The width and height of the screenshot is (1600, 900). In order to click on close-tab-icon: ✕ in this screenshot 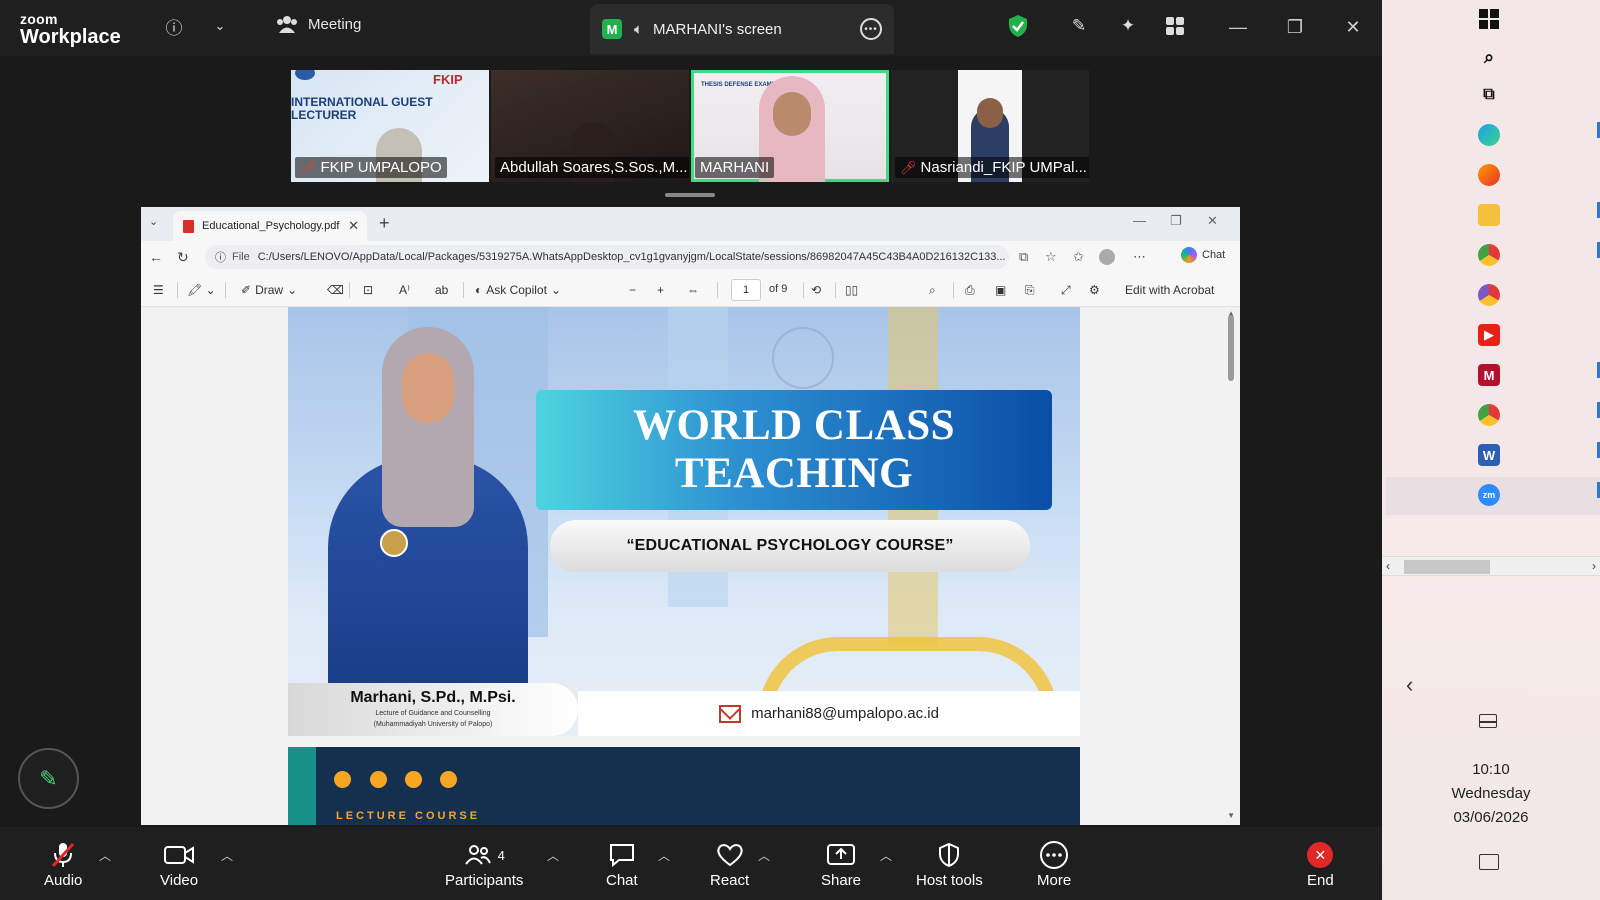, I will do `click(353, 226)`.